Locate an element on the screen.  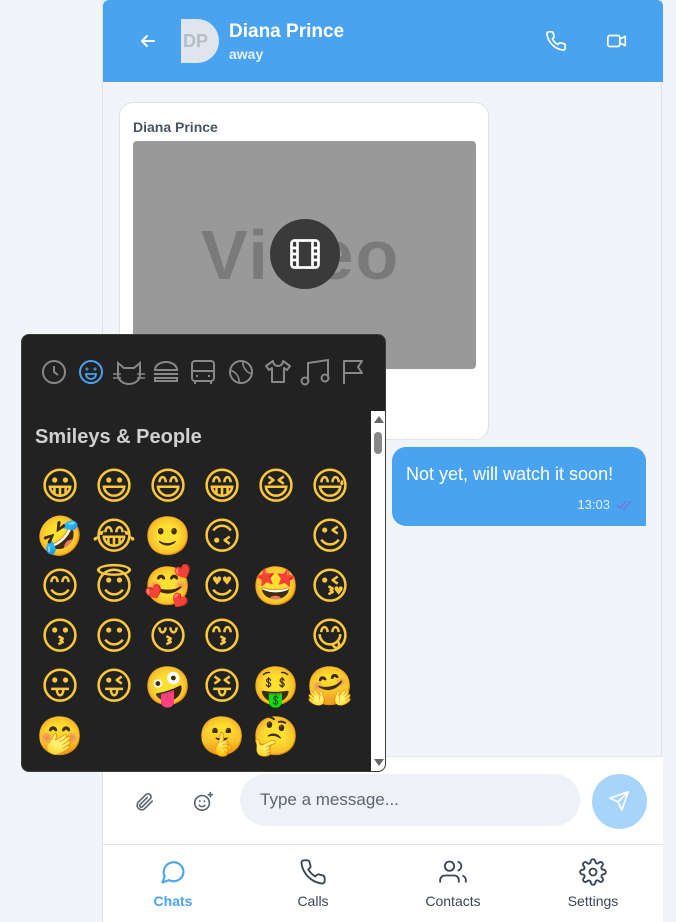
contact-name: Diana Prince is located at coordinates (286, 32).